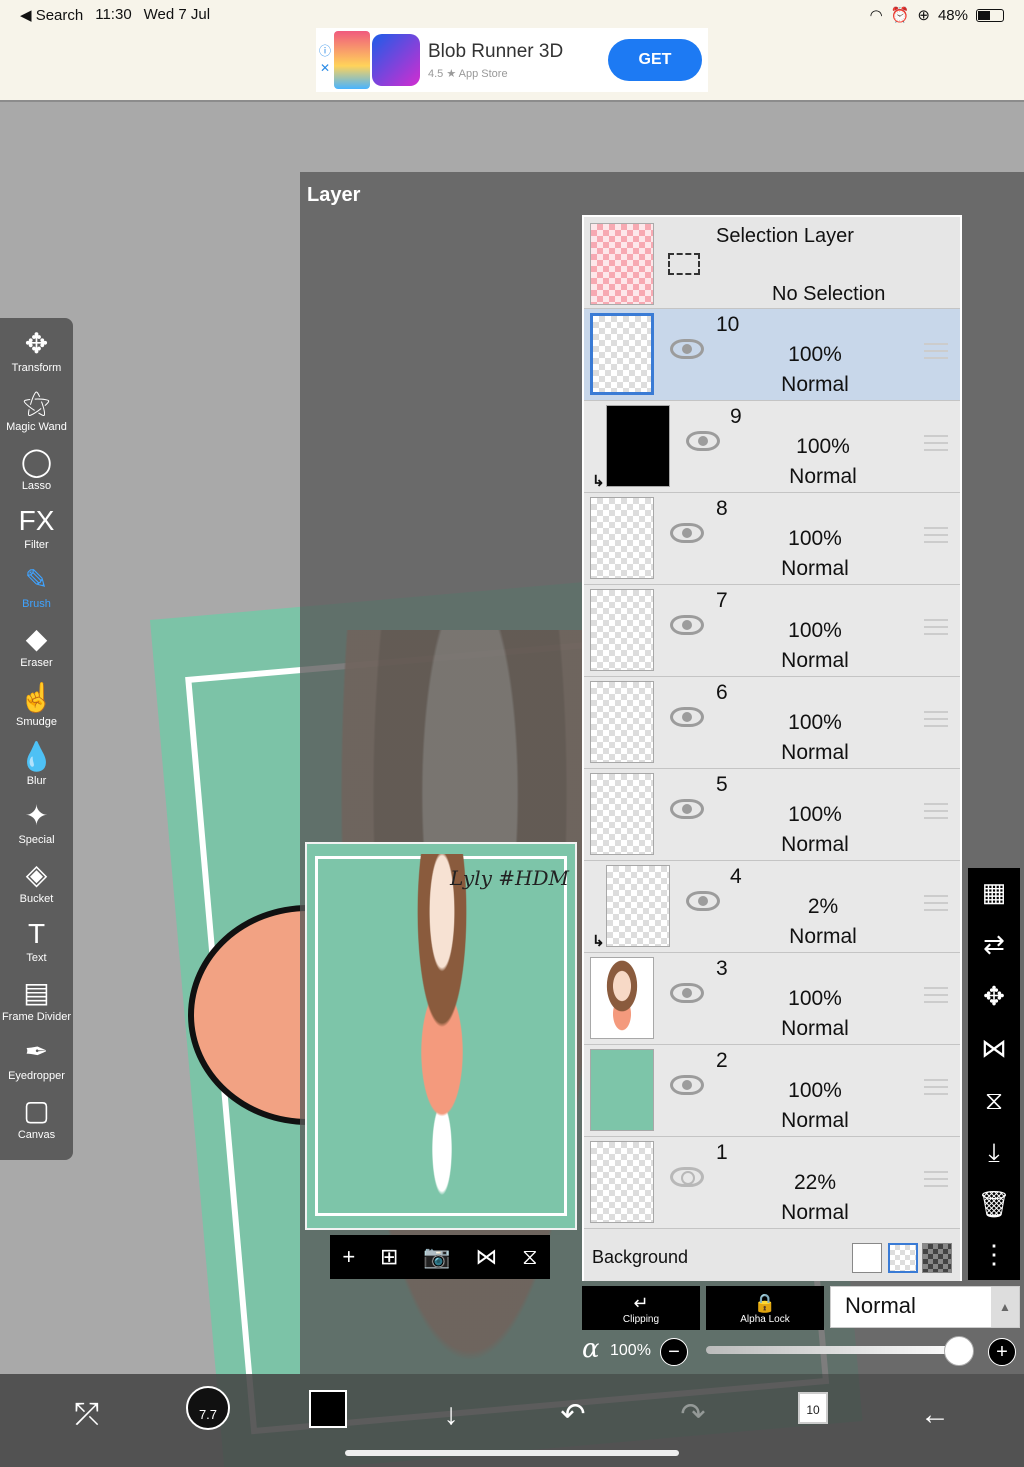 The height and width of the screenshot is (1467, 1024). What do you see at coordinates (994, 1254) in the screenshot?
I see `more-options-icon: ⋮` at bounding box center [994, 1254].